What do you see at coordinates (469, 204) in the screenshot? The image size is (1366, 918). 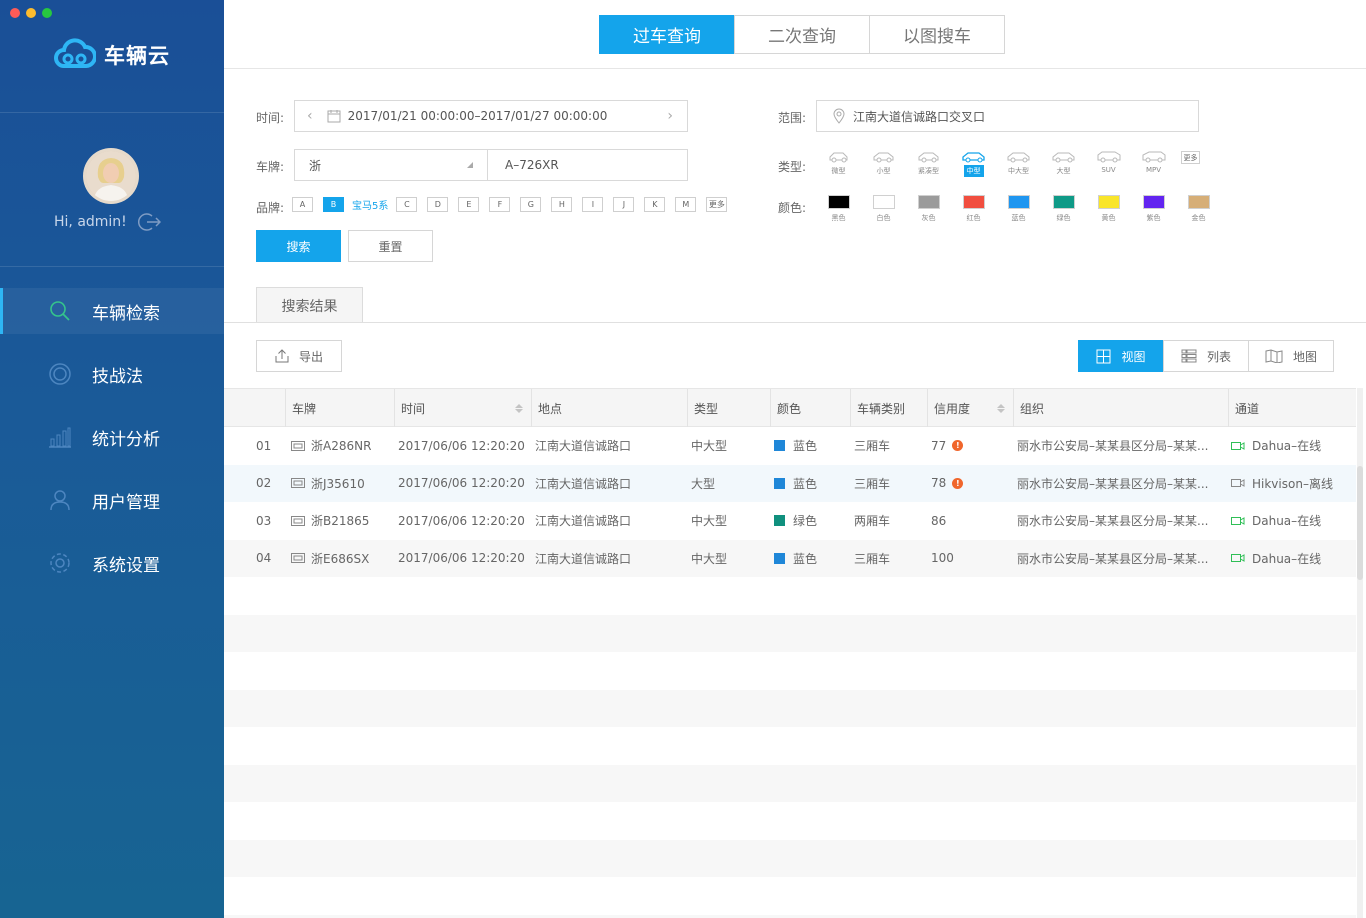 I see `brand-letter-e: E` at bounding box center [469, 204].